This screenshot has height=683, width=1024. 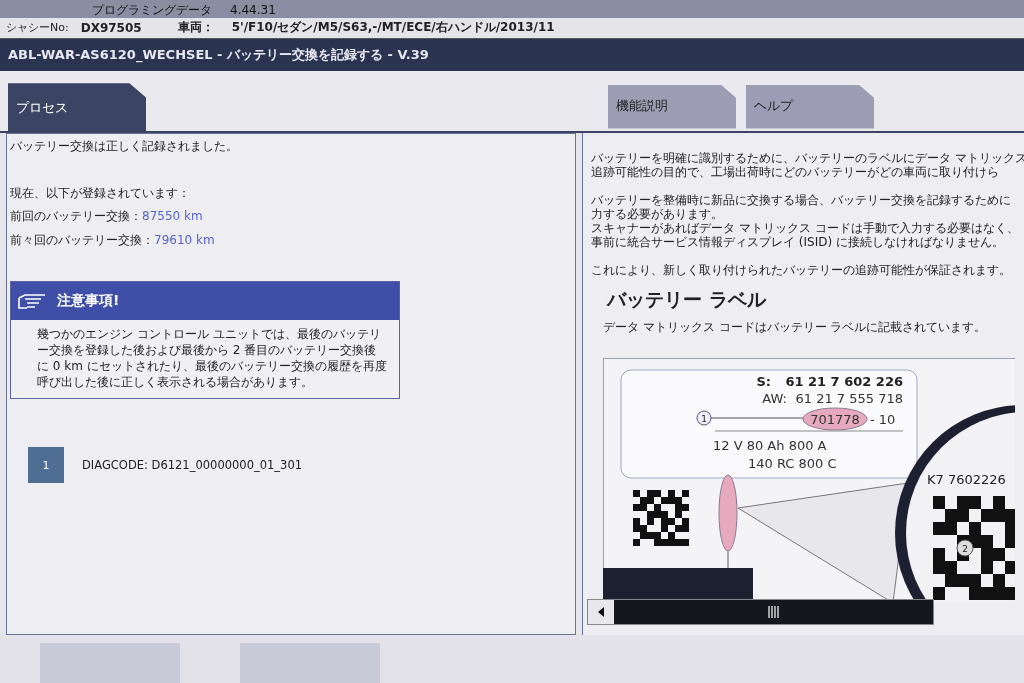 What do you see at coordinates (184, 240) in the screenshot?
I see `entry-value: 79610 km` at bounding box center [184, 240].